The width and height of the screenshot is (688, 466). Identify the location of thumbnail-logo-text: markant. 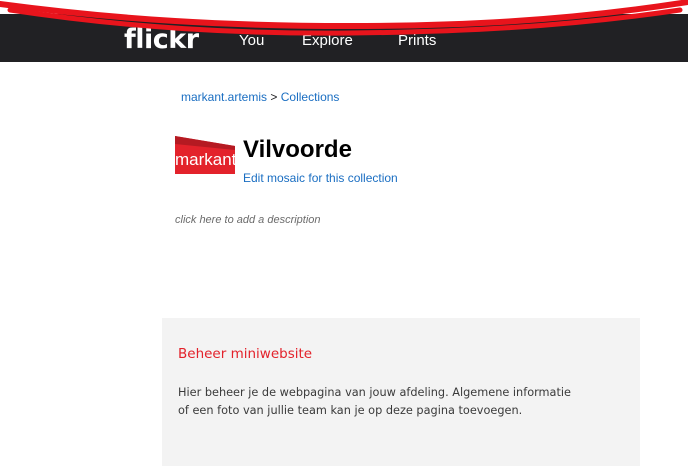
(205, 159).